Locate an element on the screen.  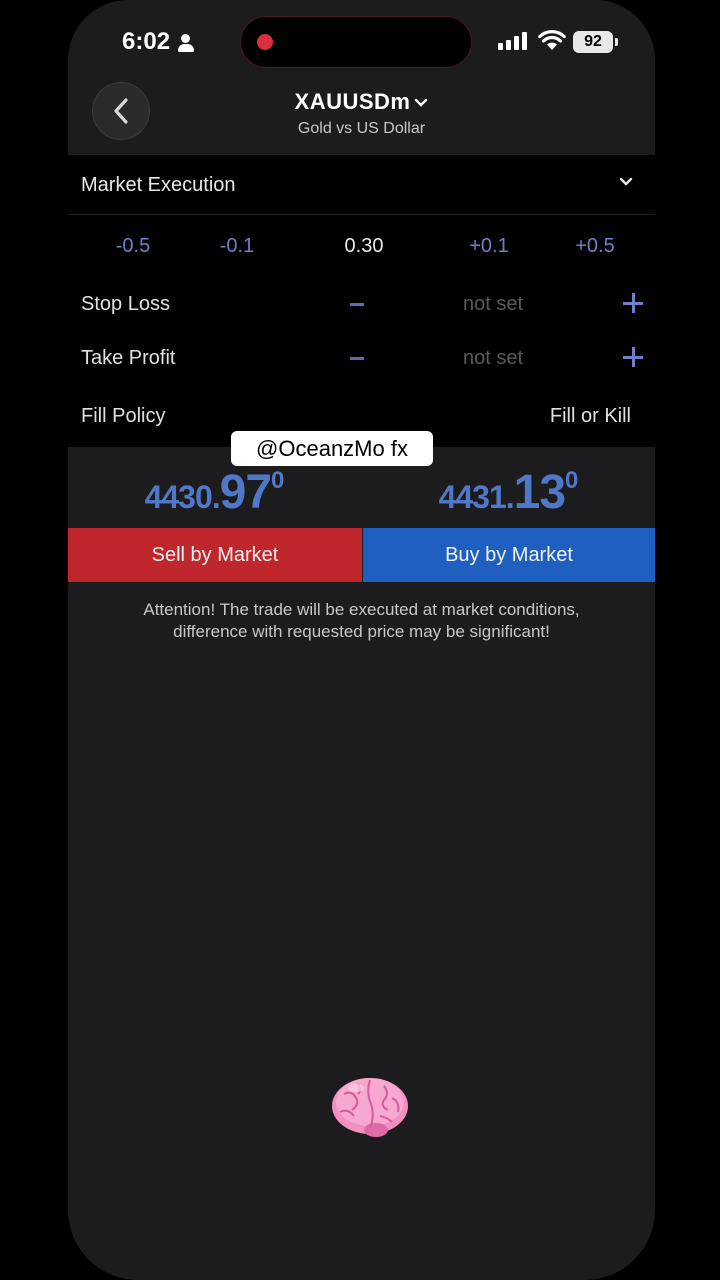
take-profit-value: not set is located at coordinates (493, 358).